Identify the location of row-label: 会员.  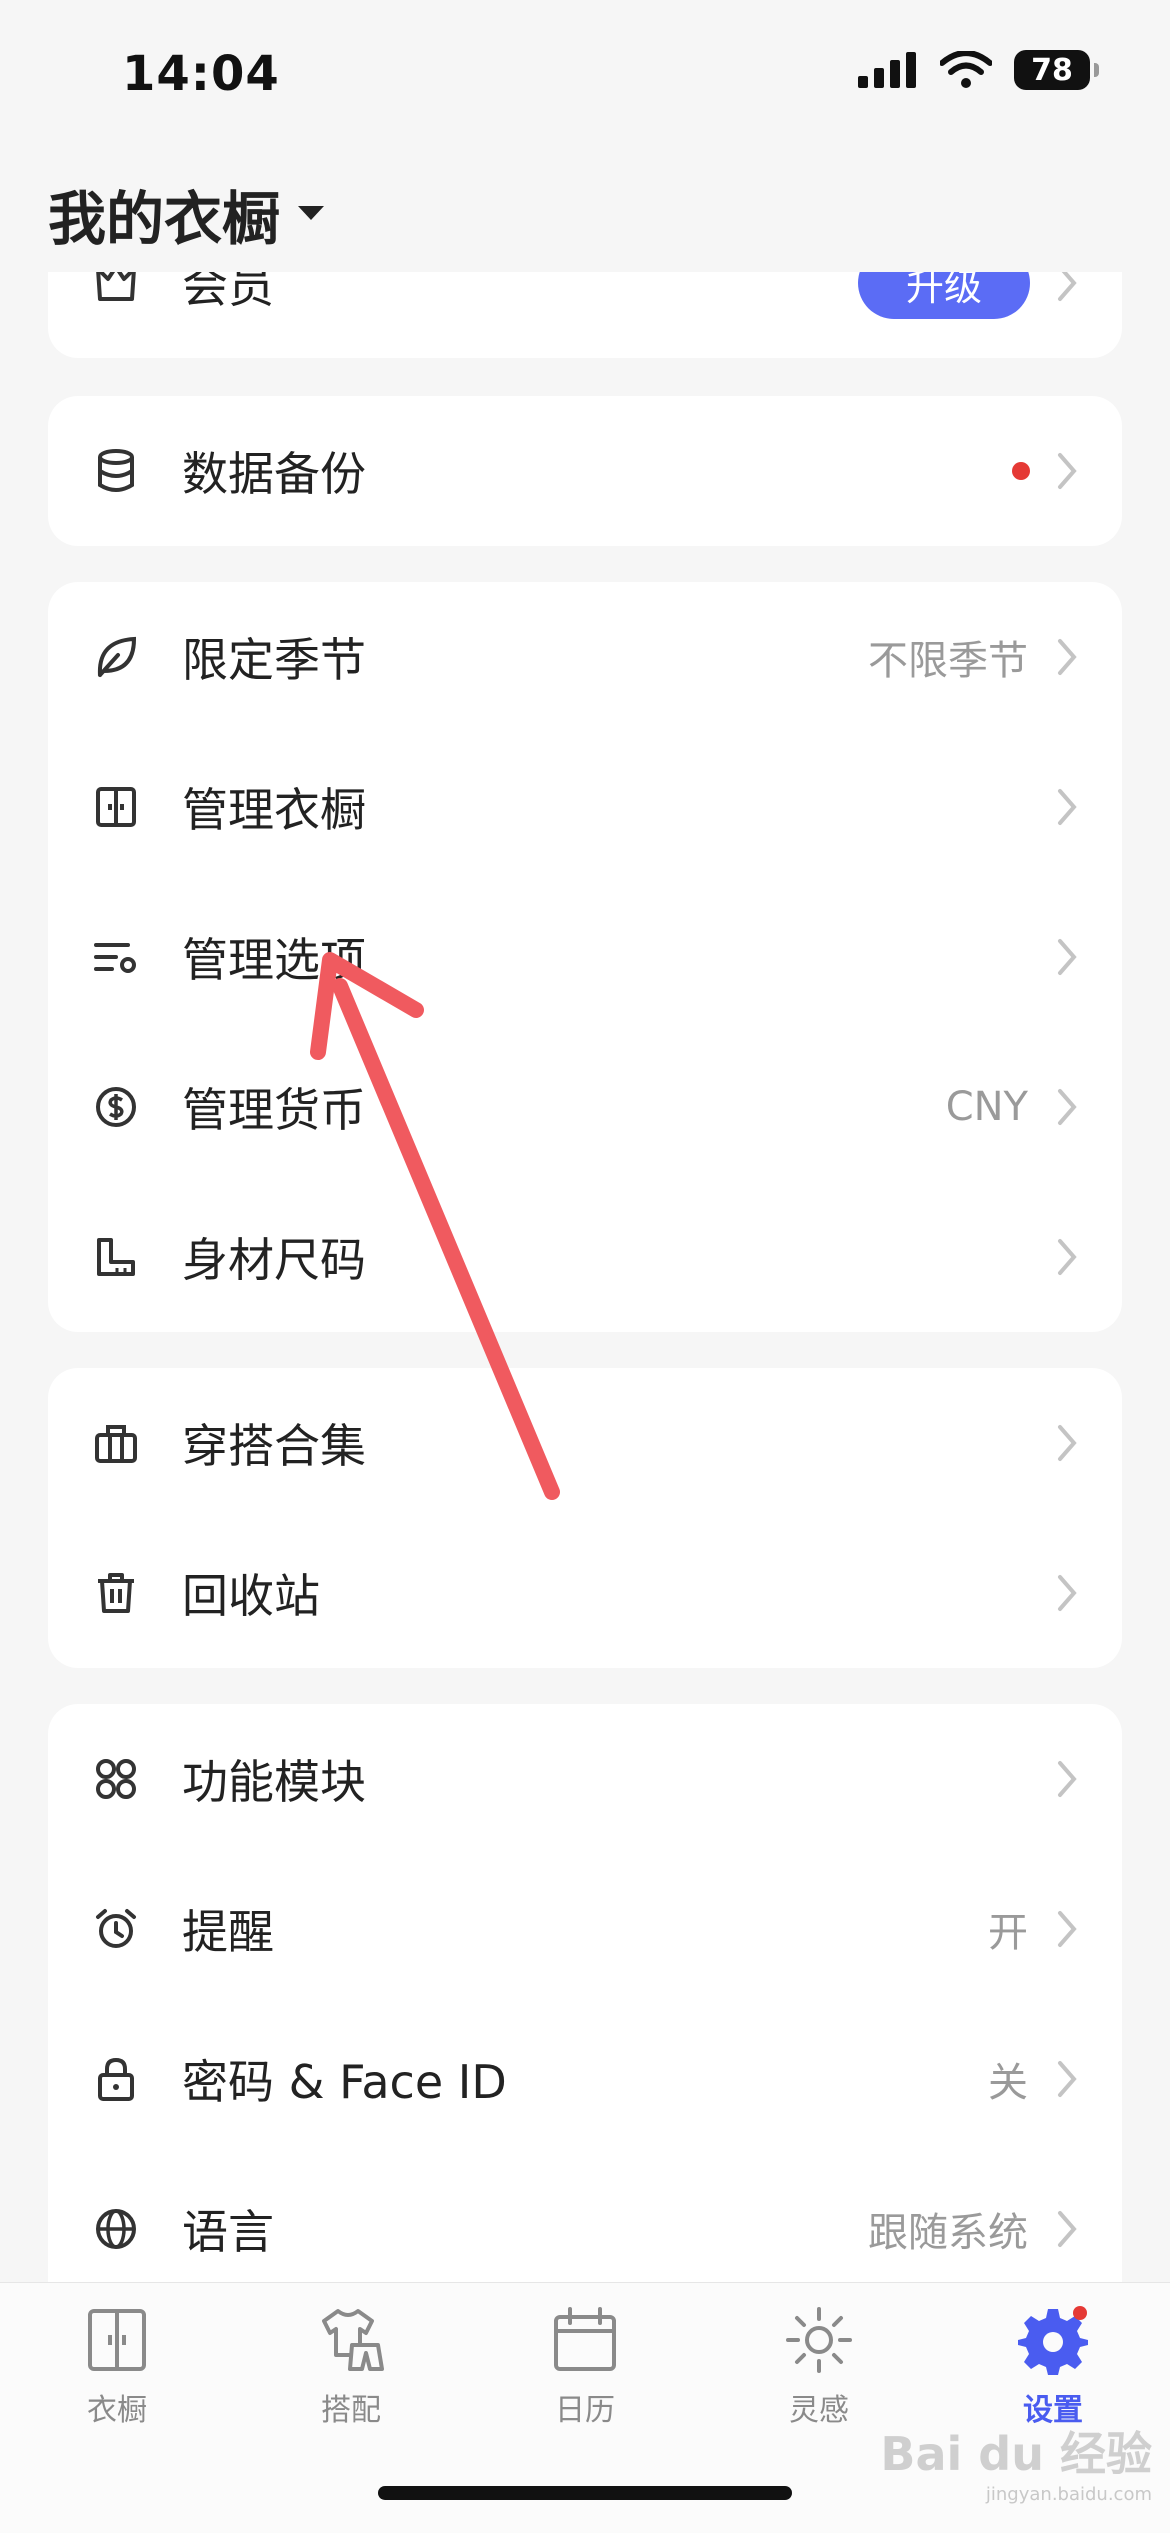
(228, 292).